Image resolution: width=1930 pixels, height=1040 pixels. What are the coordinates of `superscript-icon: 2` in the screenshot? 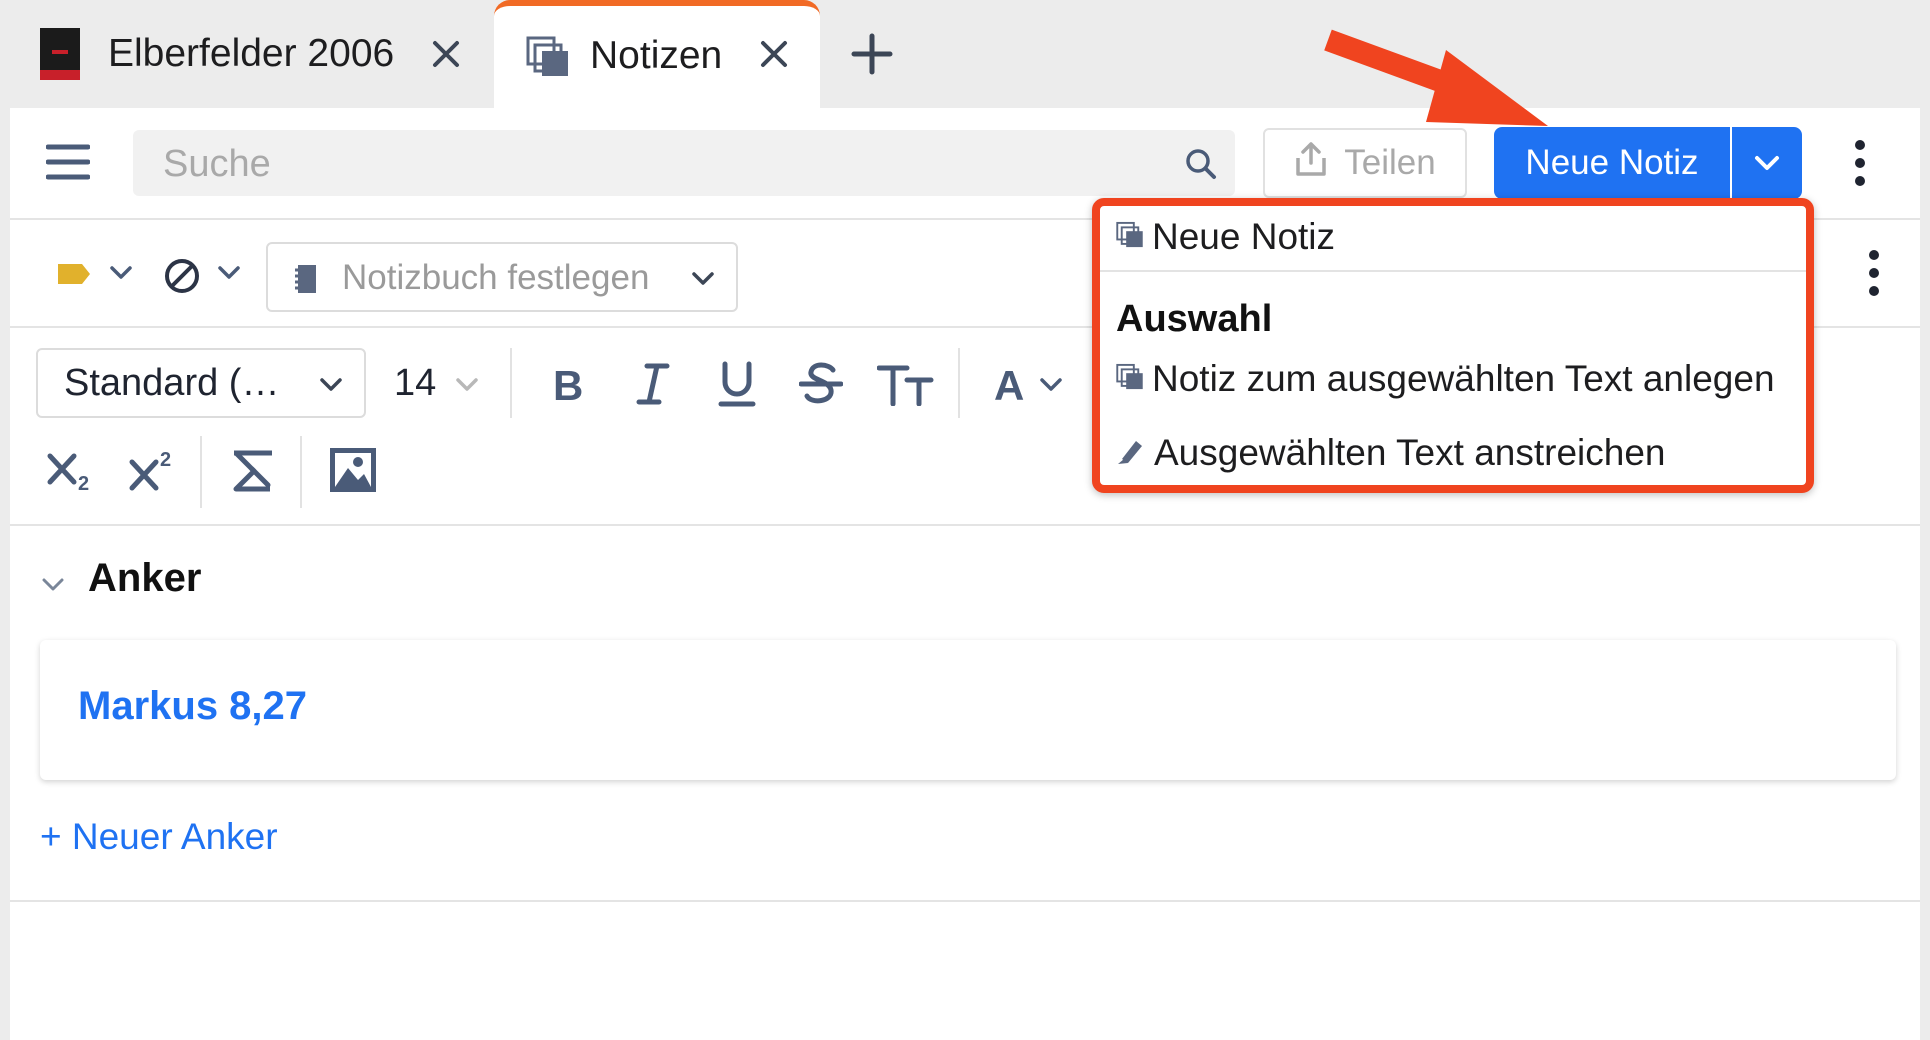 It's located at (153, 470).